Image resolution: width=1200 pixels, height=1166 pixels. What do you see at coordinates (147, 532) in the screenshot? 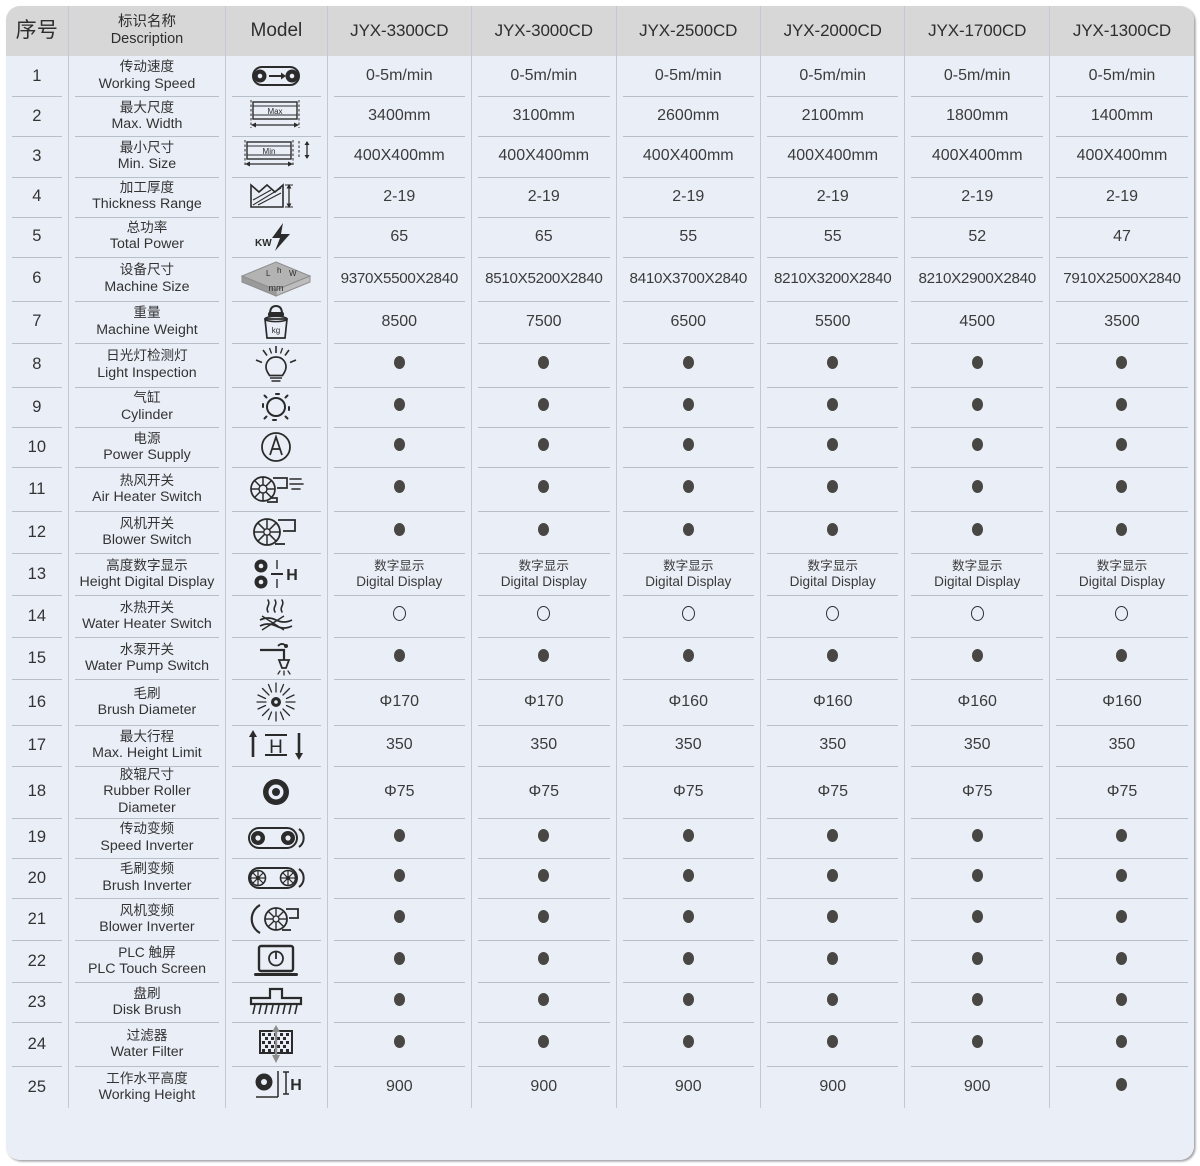
I see `row-description: 风机开关 Blower Switch` at bounding box center [147, 532].